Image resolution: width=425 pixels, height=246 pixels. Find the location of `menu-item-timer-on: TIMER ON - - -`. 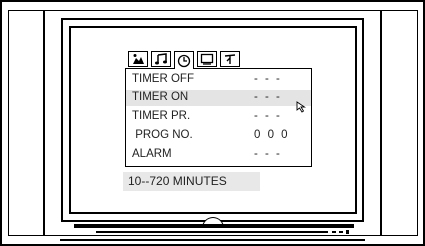

menu-item-timer-on: TIMER ON - - - is located at coordinates (218, 98).